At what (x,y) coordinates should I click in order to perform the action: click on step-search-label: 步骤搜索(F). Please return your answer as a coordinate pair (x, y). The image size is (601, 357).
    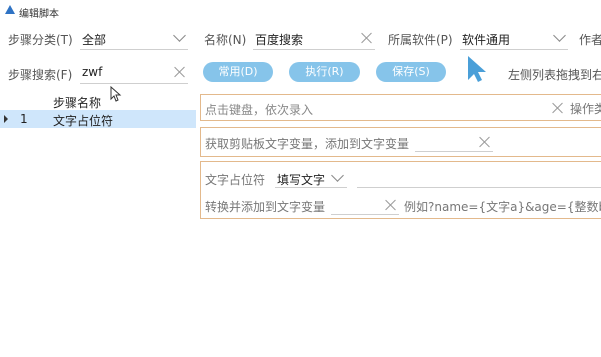
    Looking at the image, I should click on (40, 75).